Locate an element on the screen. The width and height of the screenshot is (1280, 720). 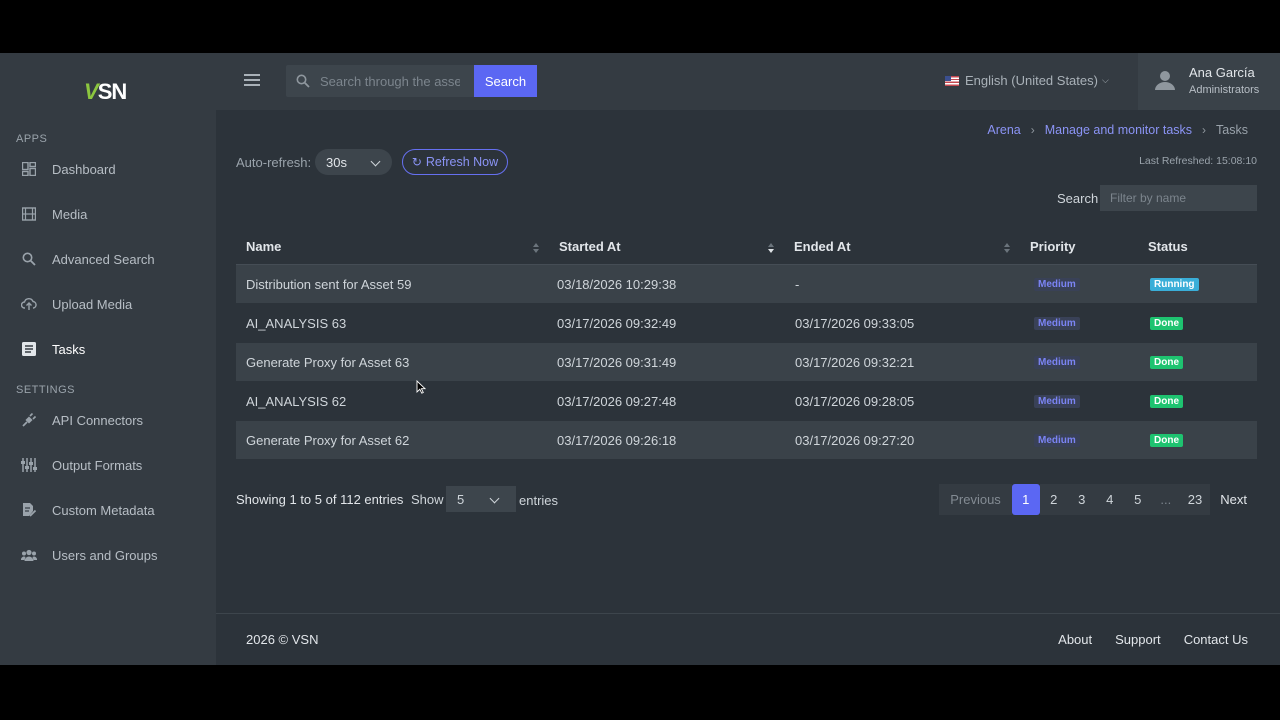
page-size-select: 5 is located at coordinates (481, 499).